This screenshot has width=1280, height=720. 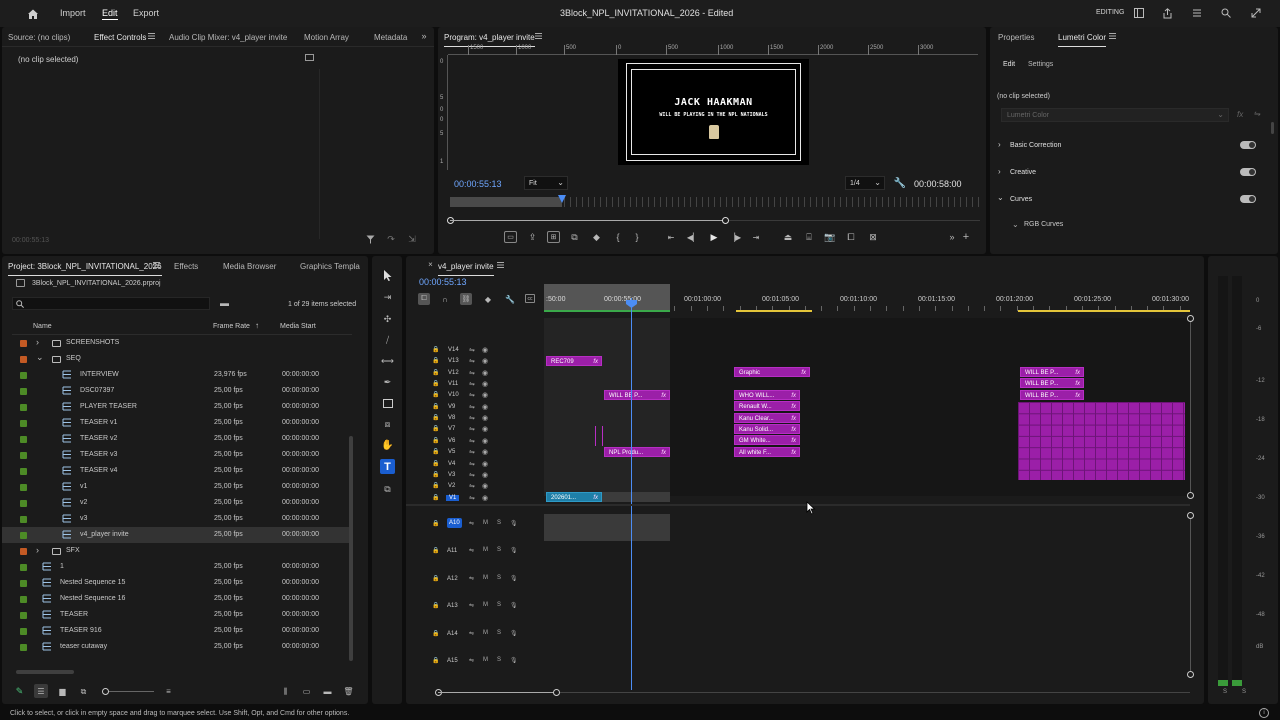 I want to click on clip-will-be-playing-2: WILL BE P... fx, so click(x=1052, y=372).